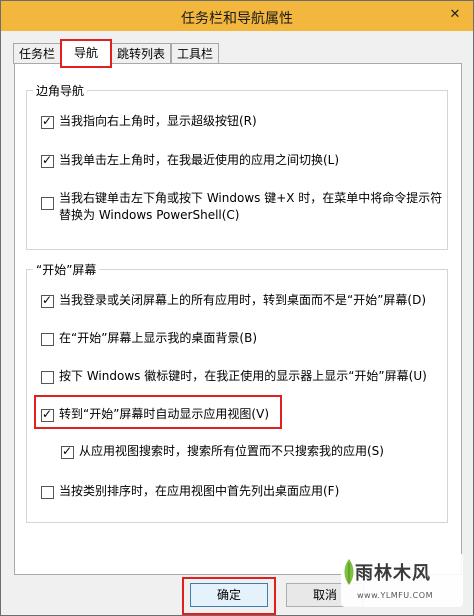  What do you see at coordinates (237, 19) in the screenshot?
I see `window-title: 任务栏和导航属性` at bounding box center [237, 19].